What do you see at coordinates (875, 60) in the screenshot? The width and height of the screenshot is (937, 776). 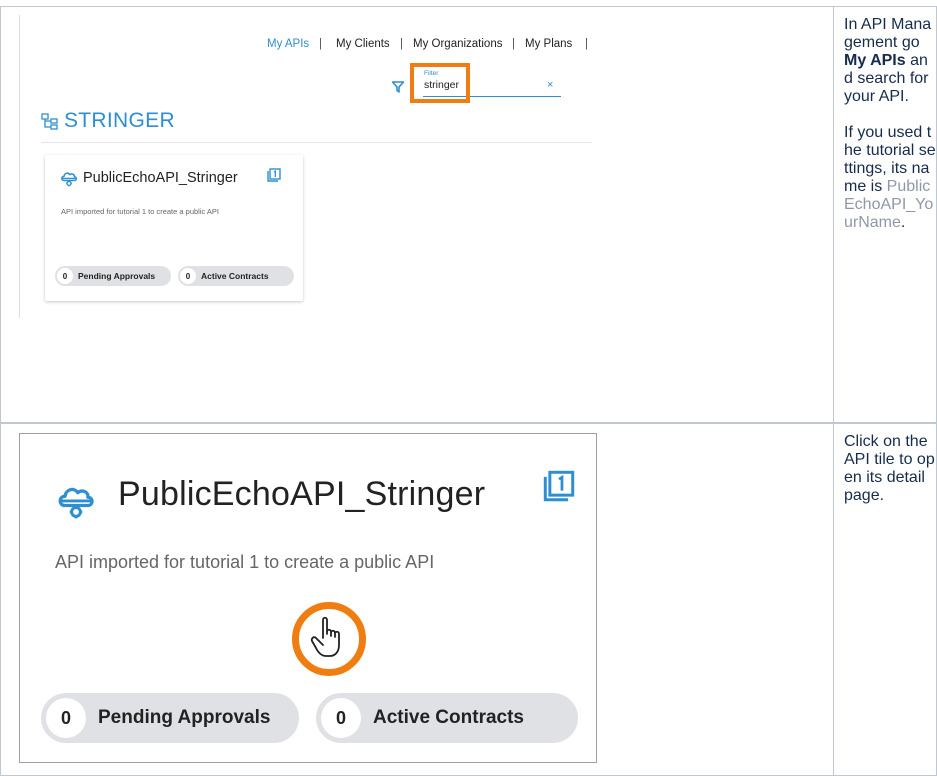 I see `my-apis-emphasis: My APIs` at bounding box center [875, 60].